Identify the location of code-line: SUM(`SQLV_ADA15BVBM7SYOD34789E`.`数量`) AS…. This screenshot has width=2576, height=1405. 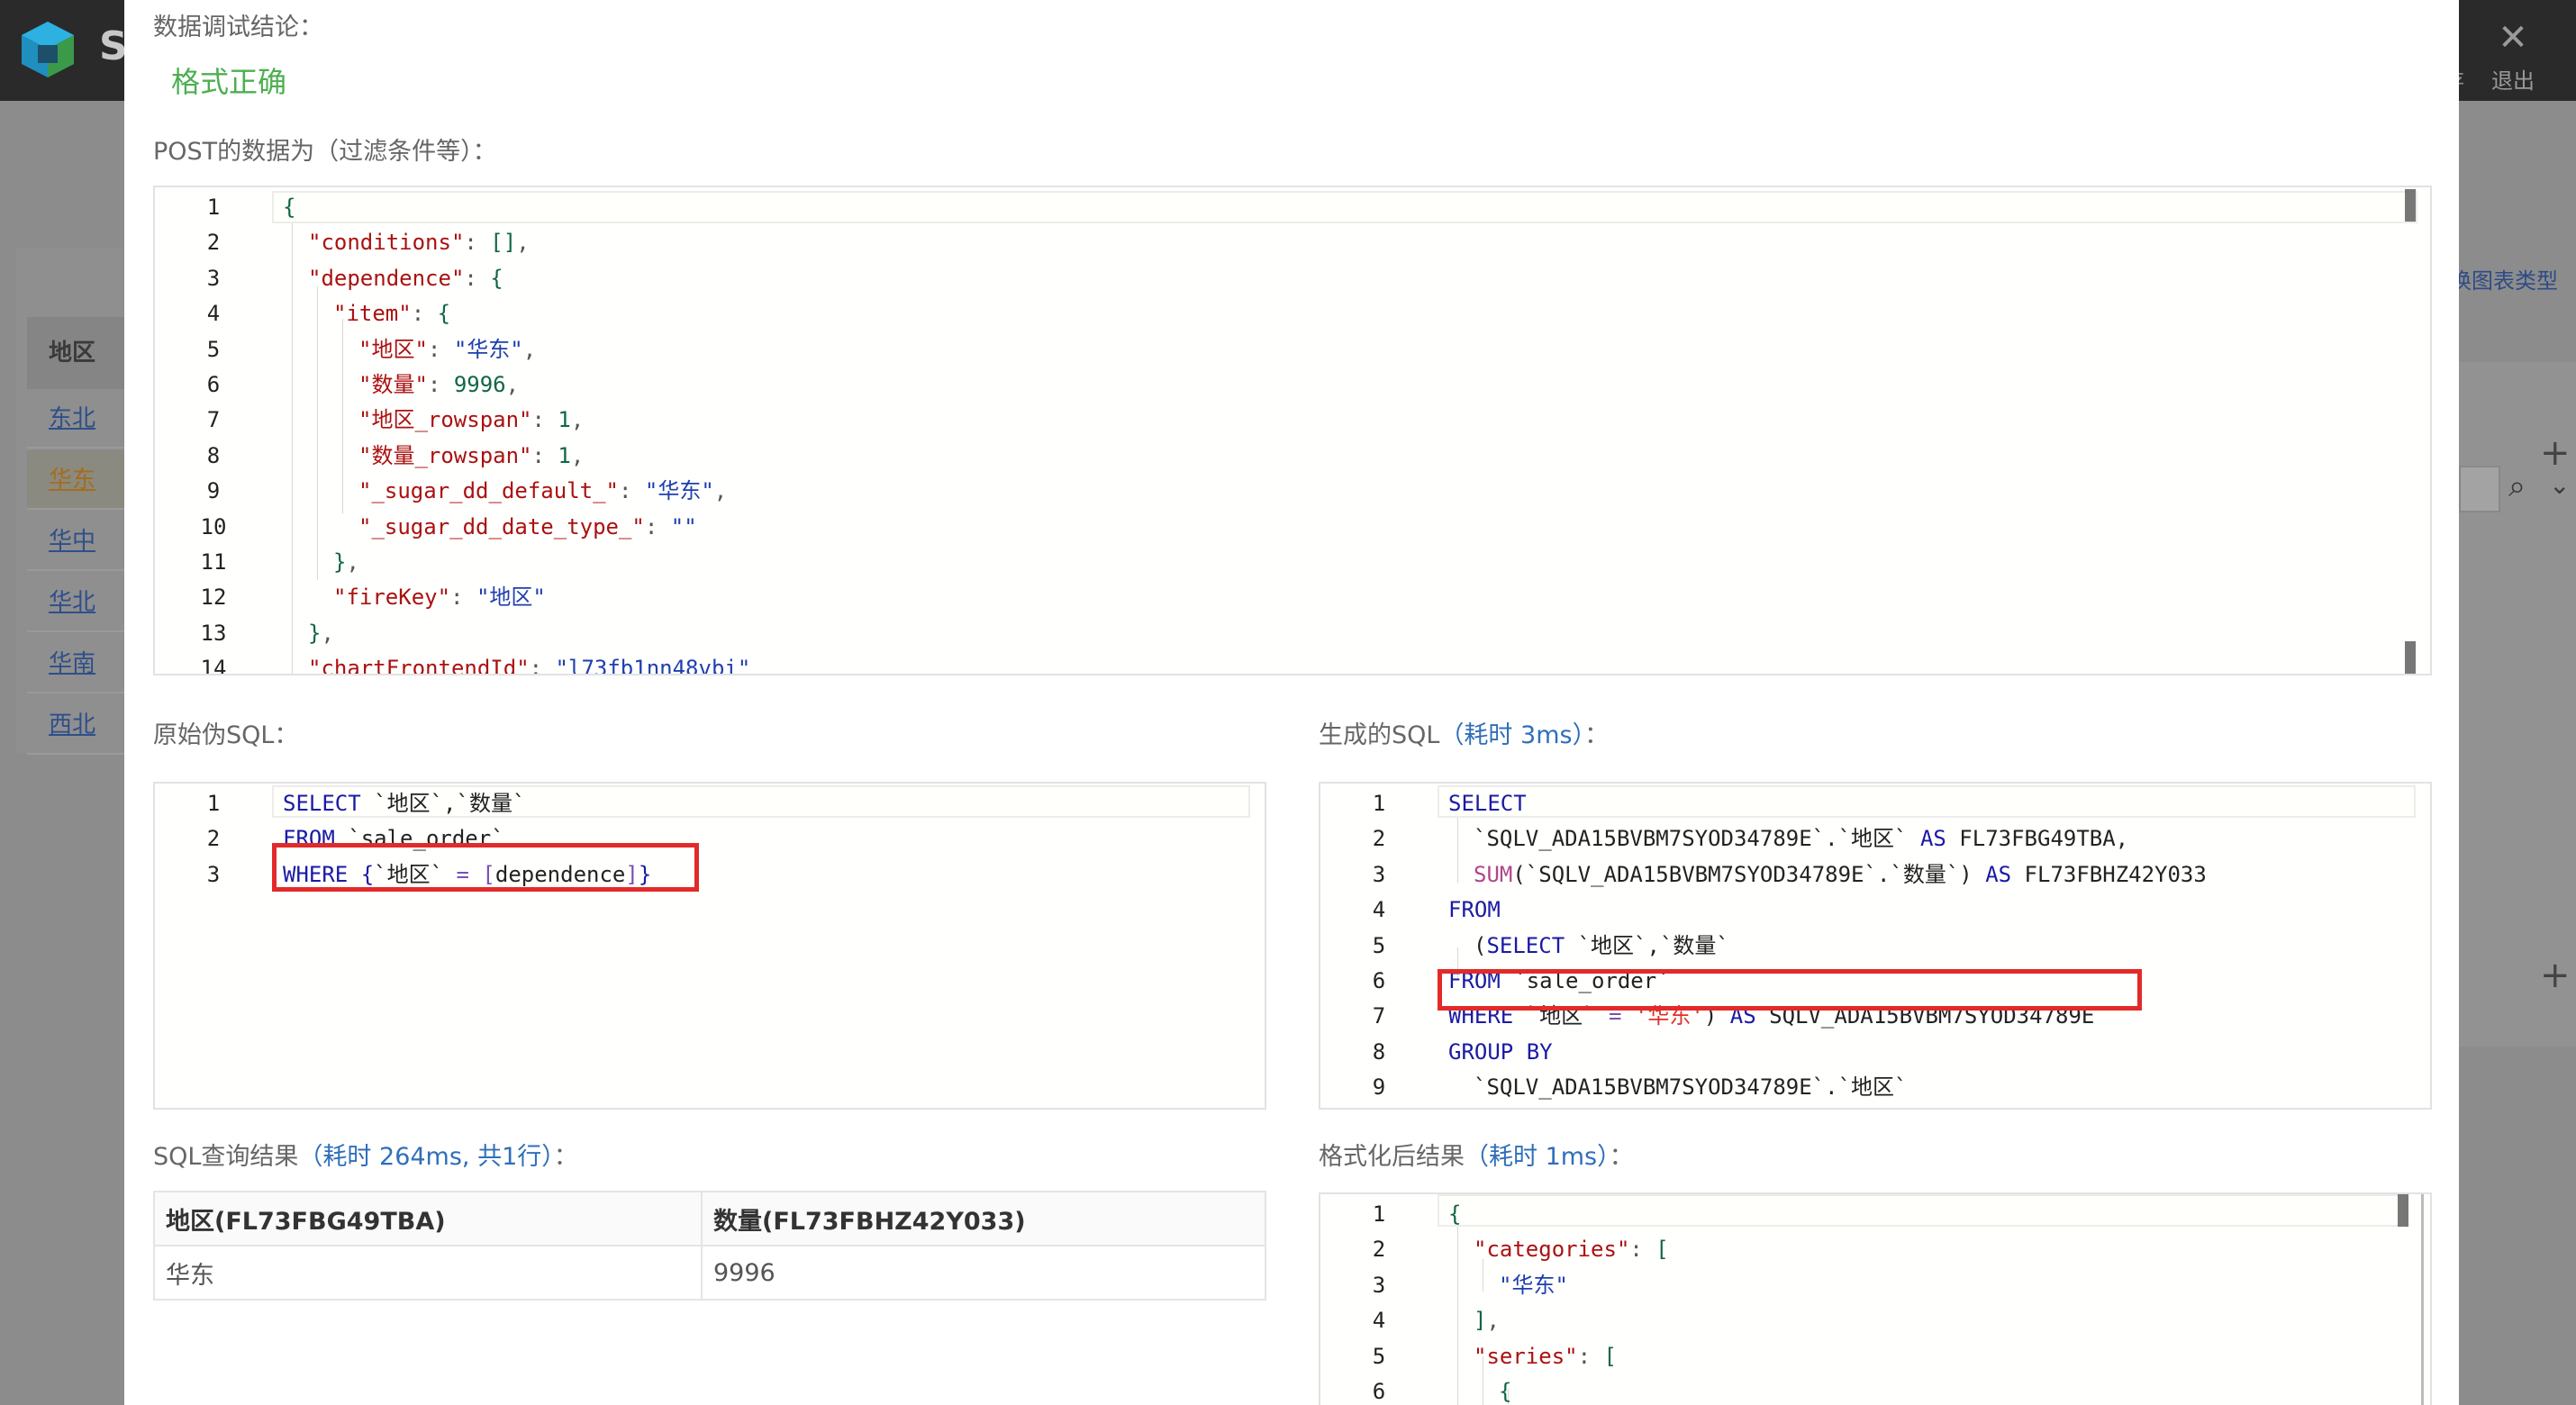
(1840, 874).